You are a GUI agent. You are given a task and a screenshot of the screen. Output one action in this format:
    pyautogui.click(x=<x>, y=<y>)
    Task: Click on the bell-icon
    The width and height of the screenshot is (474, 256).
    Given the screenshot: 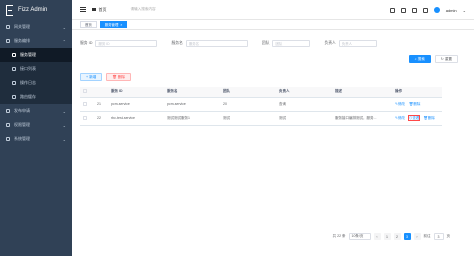 What is the action you would take?
    pyautogui.click(x=414, y=10)
    